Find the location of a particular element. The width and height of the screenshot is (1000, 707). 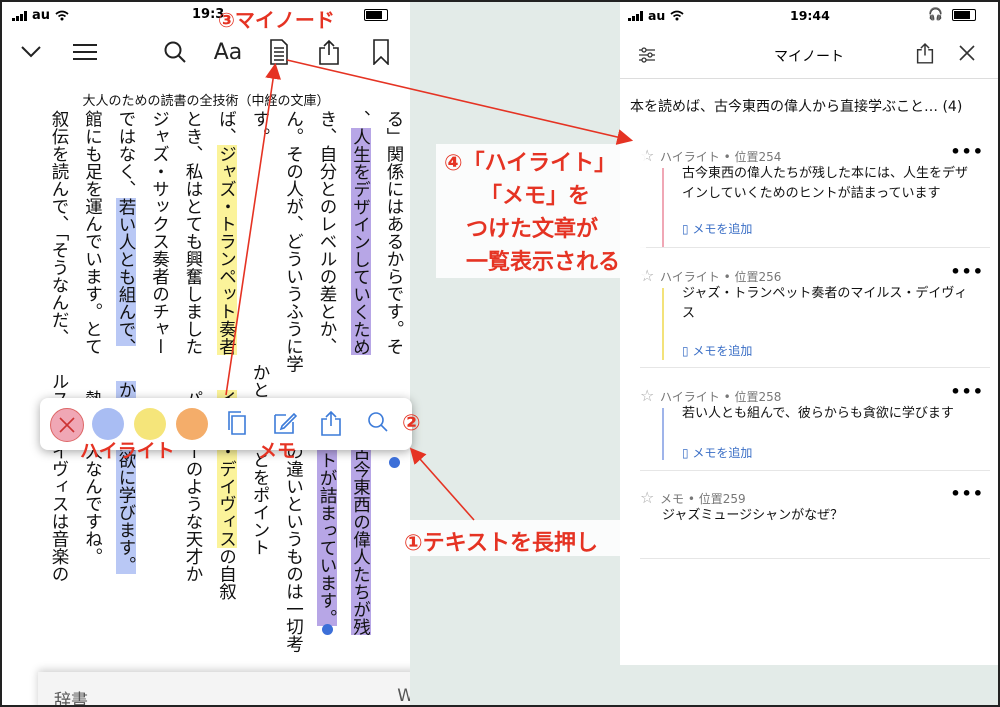

arrow-to-notes is located at coordinates (460, 102).